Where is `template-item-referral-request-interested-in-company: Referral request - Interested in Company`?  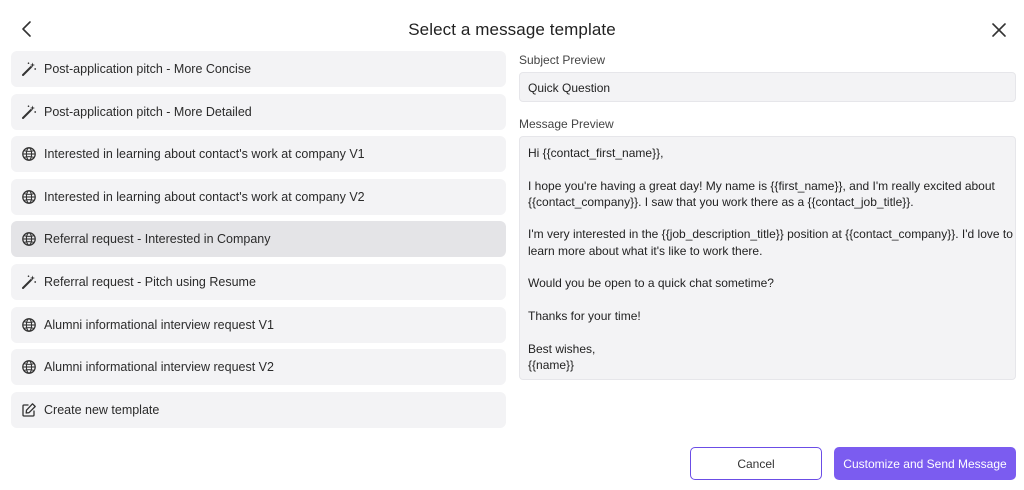
template-item-referral-request-interested-in-company: Referral request - Interested in Company is located at coordinates (258, 239).